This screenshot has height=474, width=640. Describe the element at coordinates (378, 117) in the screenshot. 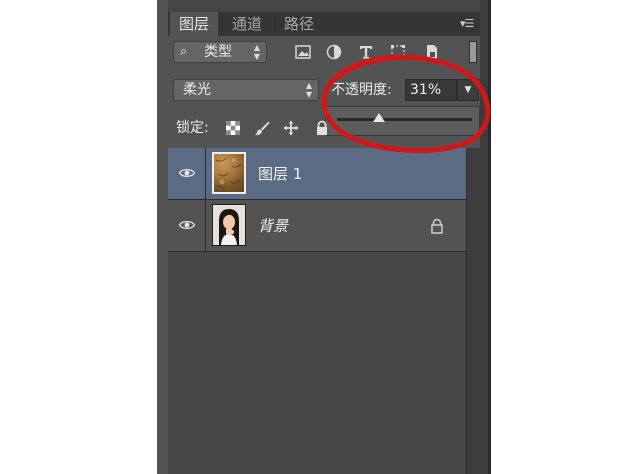

I see `opacity-slider-thumb` at that location.